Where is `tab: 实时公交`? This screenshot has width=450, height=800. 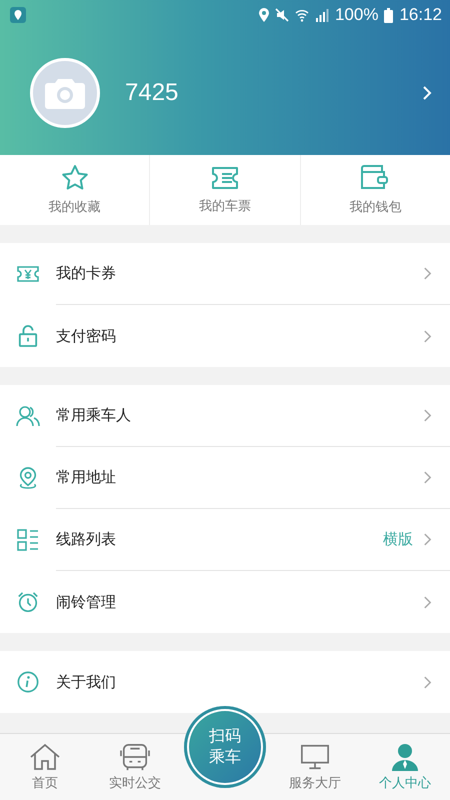 tab: 实时公交 is located at coordinates (135, 767).